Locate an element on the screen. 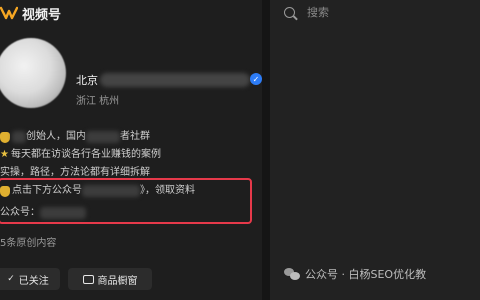 The image size is (480, 300). wechat-icon is located at coordinates (292, 274).